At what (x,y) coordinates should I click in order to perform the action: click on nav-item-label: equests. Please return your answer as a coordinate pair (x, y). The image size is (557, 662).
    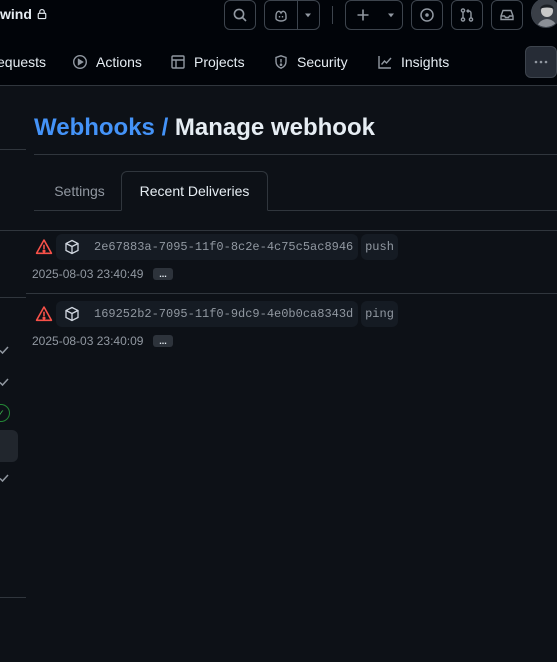
    Looking at the image, I should click on (23, 62).